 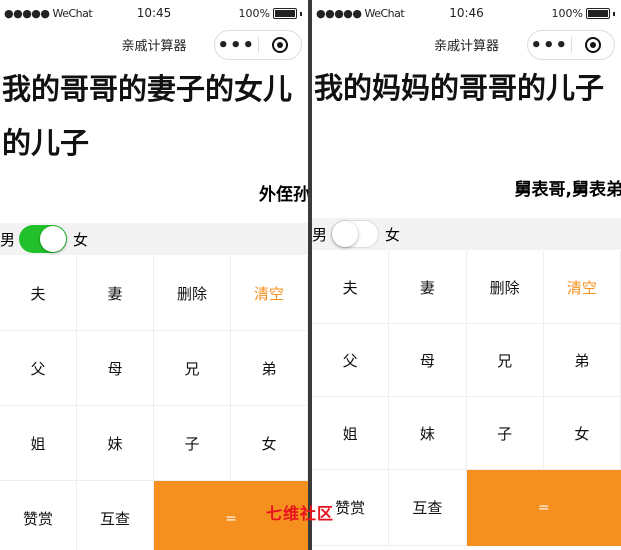 What do you see at coordinates (147, 89) in the screenshot?
I see `query-line-1: 我的哥哥的妻子的女儿` at bounding box center [147, 89].